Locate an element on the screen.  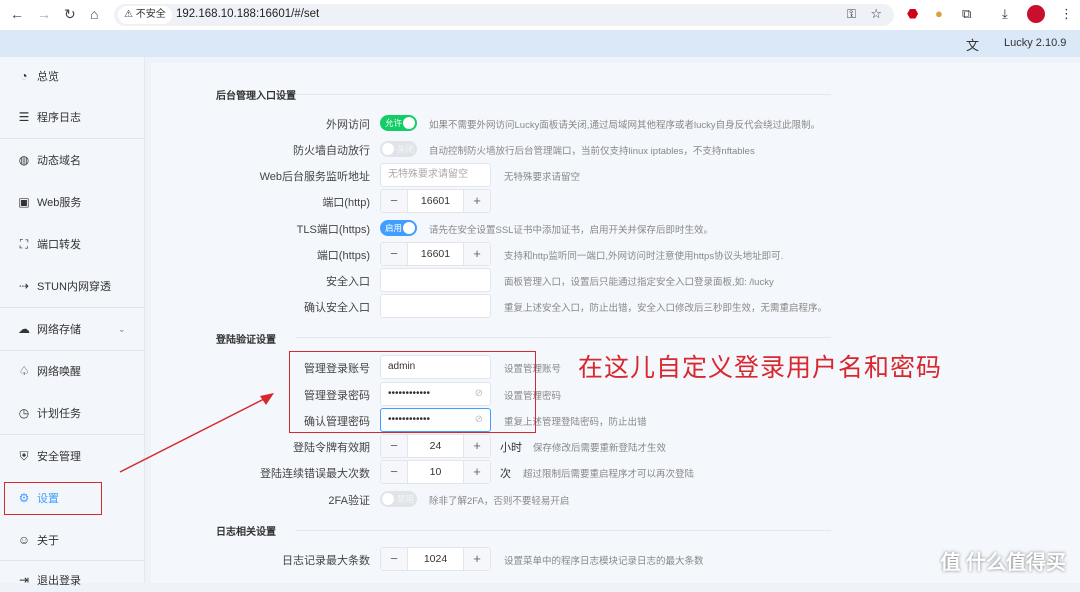
watermark: 值 什么值得买 is located at coordinates (1003, 563).